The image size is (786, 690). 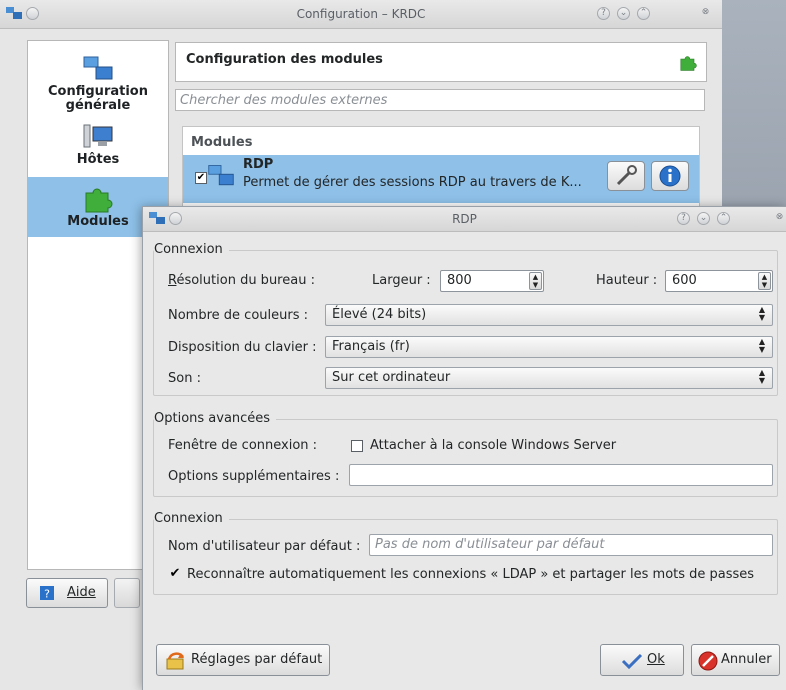 I want to click on sound-label: Son :, so click(x=184, y=378).